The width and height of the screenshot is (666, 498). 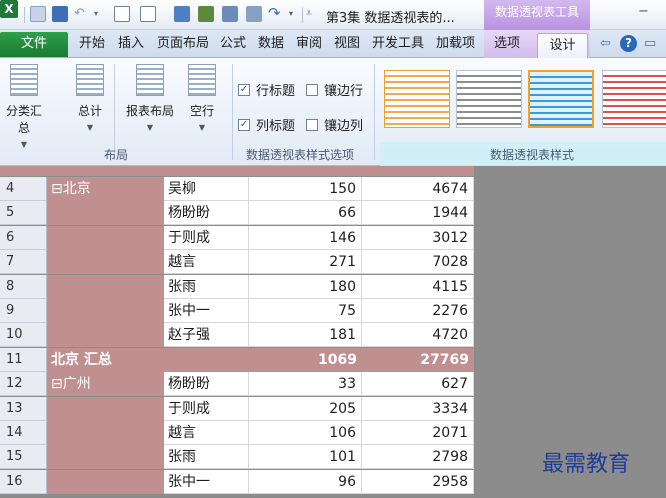 What do you see at coordinates (182, 14) in the screenshot?
I see `print-preview-icon` at bounding box center [182, 14].